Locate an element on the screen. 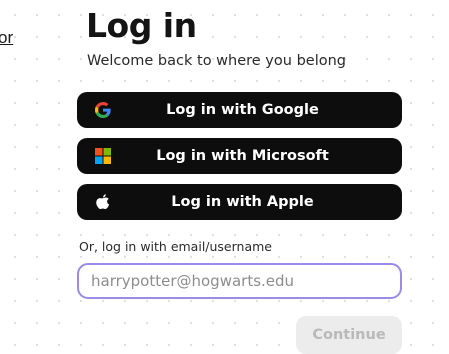  email-login-label: Or, log in with email/username is located at coordinates (175, 246).